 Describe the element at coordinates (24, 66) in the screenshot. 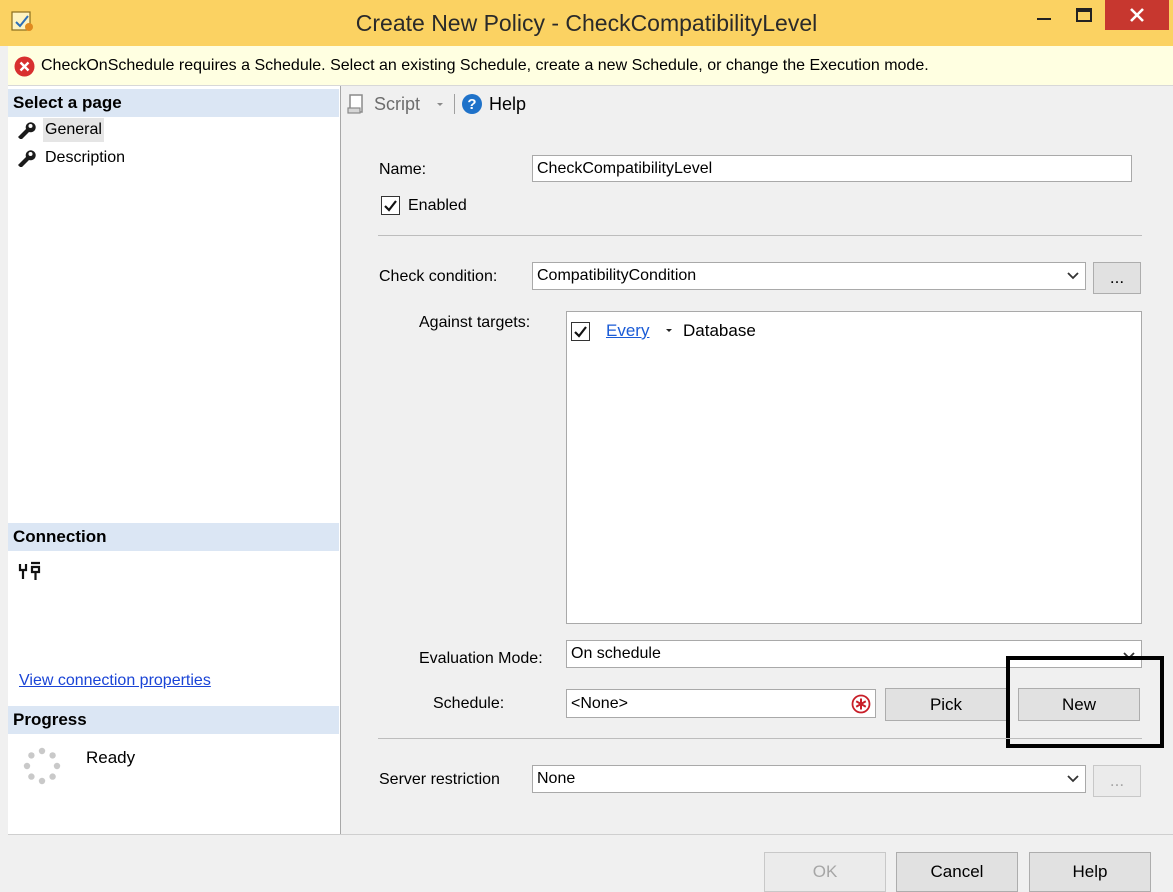

I see `error-icon` at that location.